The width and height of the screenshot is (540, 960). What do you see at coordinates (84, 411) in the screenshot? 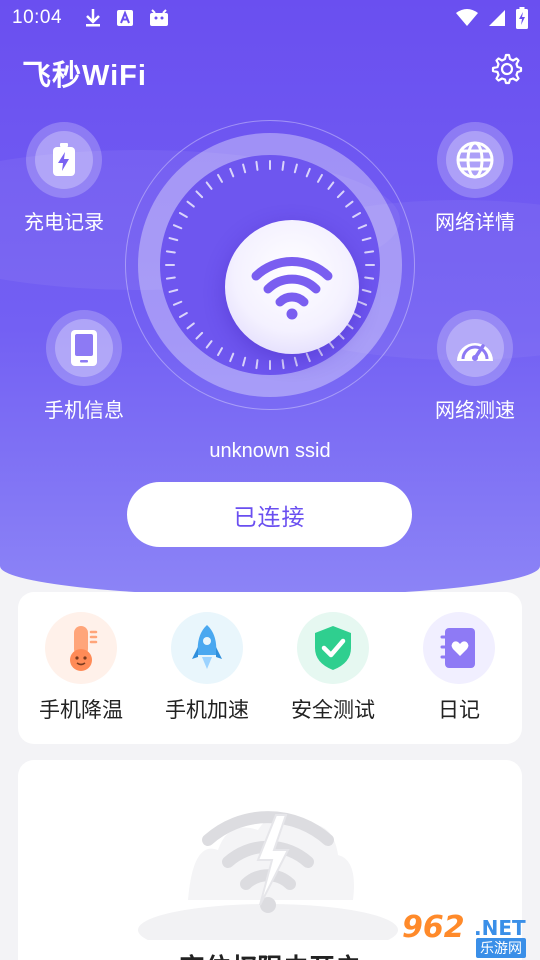
I see `phone-info-label: 手机信息` at bounding box center [84, 411].